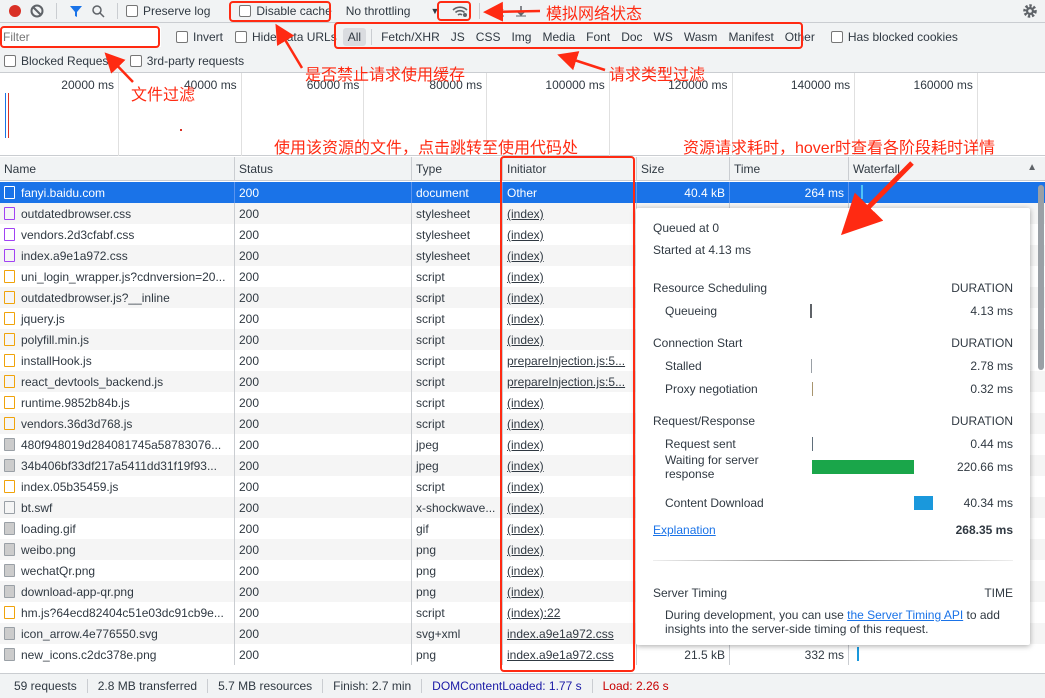  I want to click on annotation-filter: 文件过滤, so click(163, 95).